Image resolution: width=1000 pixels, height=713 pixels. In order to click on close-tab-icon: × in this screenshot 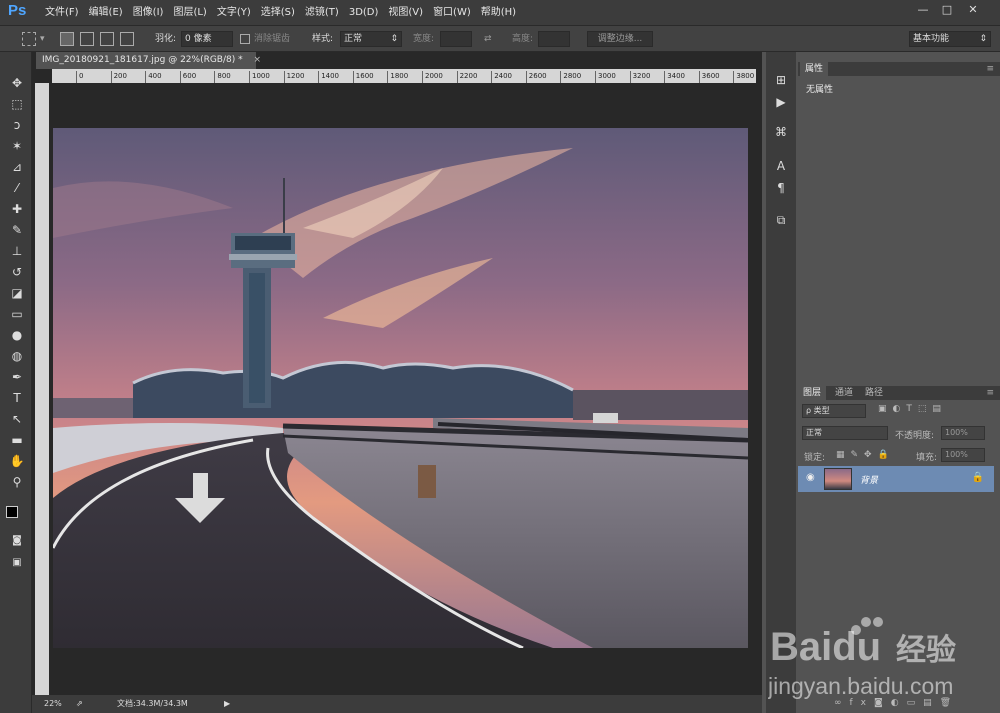, I will do `click(258, 60)`.